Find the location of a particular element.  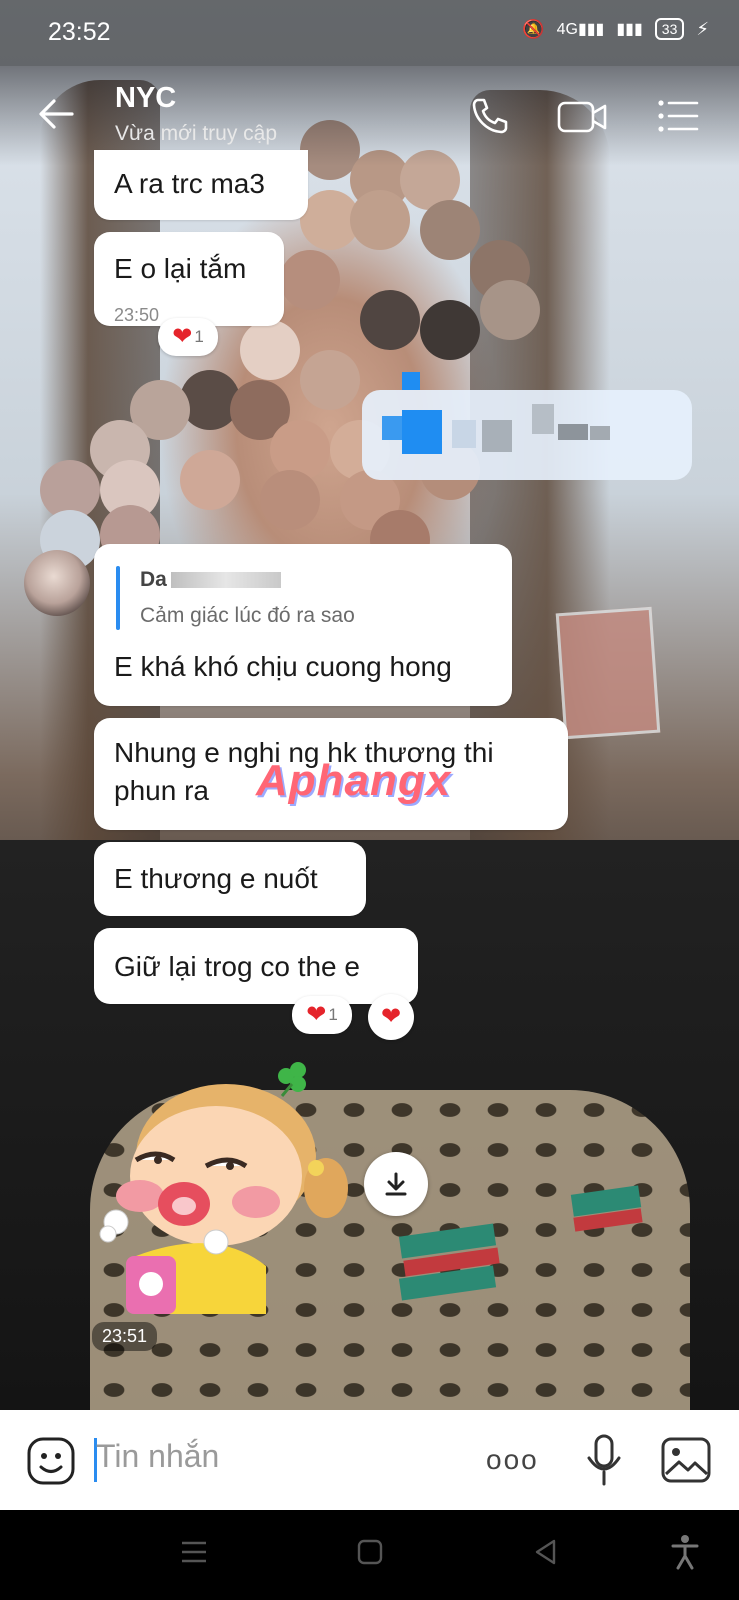

quote-author: Da is located at coordinates (210, 580).